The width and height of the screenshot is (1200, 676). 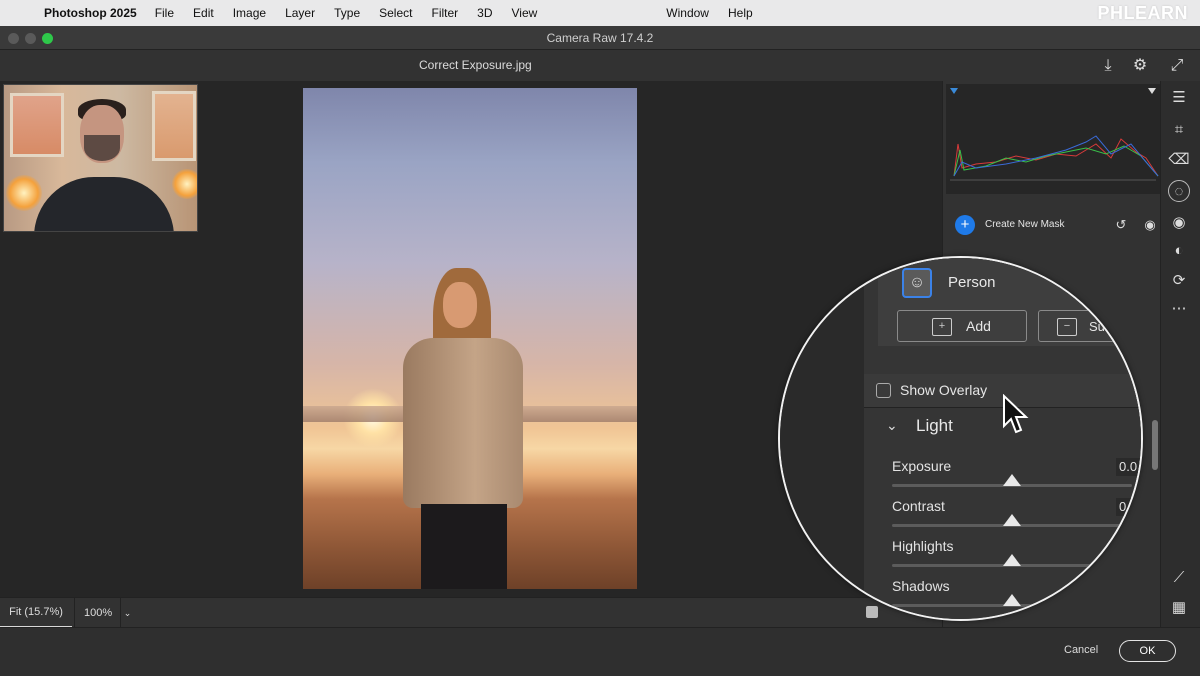 What do you see at coordinates (1177, 66) in the screenshot?
I see `fullscreen-icon: ⤢` at bounding box center [1177, 66].